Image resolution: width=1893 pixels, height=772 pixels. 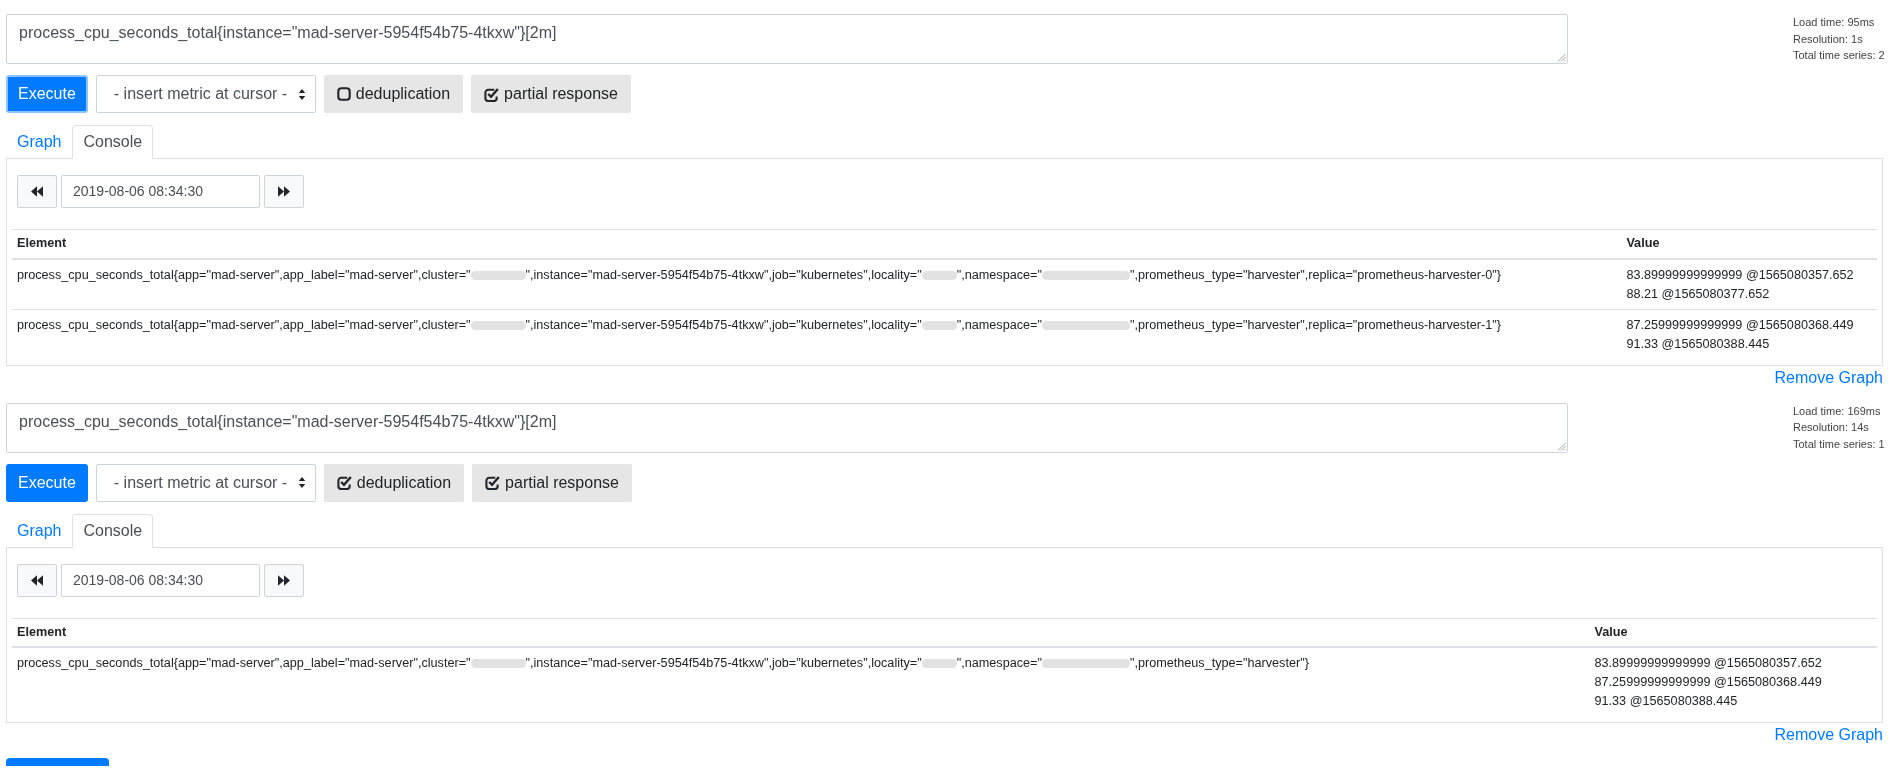 I want to click on sample-value: 88.21 @1565080377.652, so click(x=1698, y=293).